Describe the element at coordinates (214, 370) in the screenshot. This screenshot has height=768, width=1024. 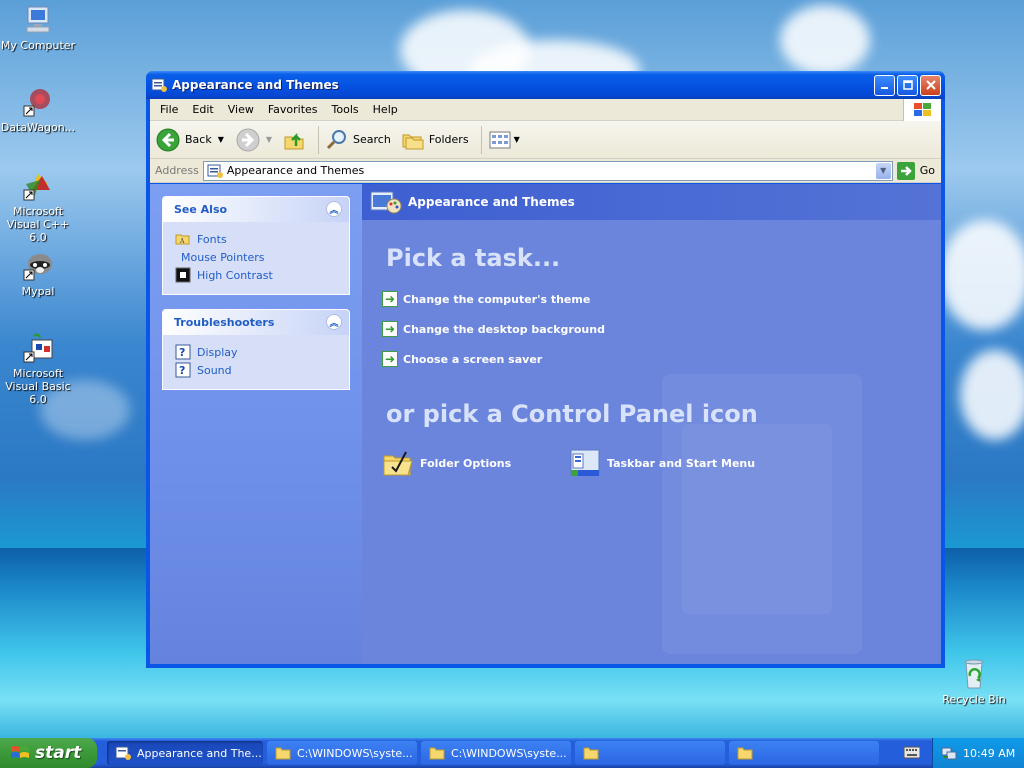
I see `troubleshooter-item-label: Sound` at that location.